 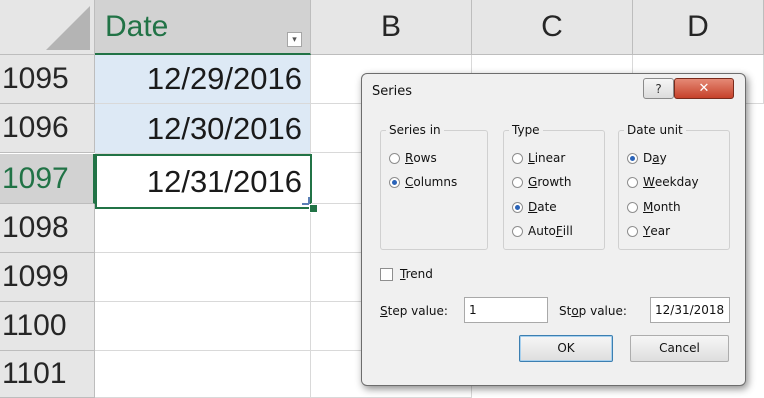 What do you see at coordinates (137, 26) in the screenshot?
I see `column-header-label: Date` at bounding box center [137, 26].